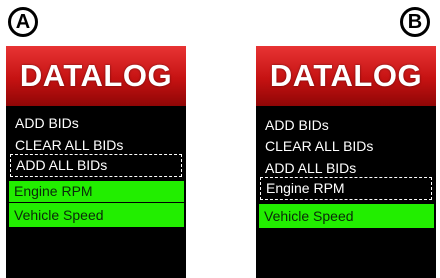  I want to click on panel-label-b: B, so click(415, 22).